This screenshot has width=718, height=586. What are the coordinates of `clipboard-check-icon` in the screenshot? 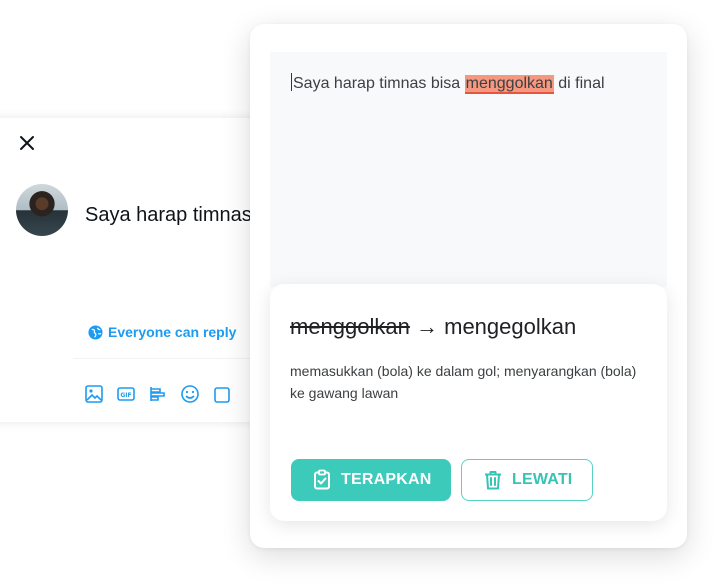 It's located at (322, 479).